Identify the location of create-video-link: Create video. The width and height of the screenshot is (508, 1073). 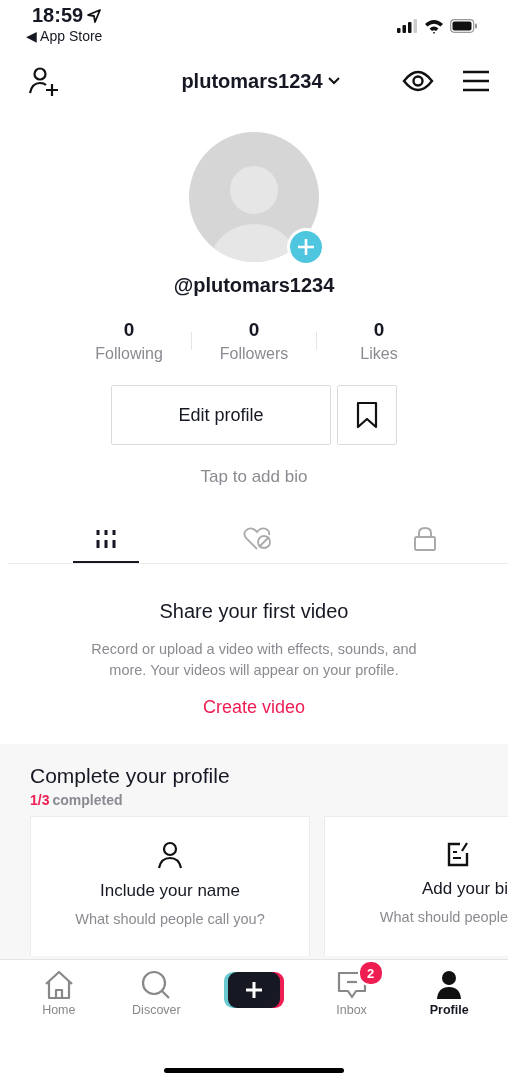
(254, 708).